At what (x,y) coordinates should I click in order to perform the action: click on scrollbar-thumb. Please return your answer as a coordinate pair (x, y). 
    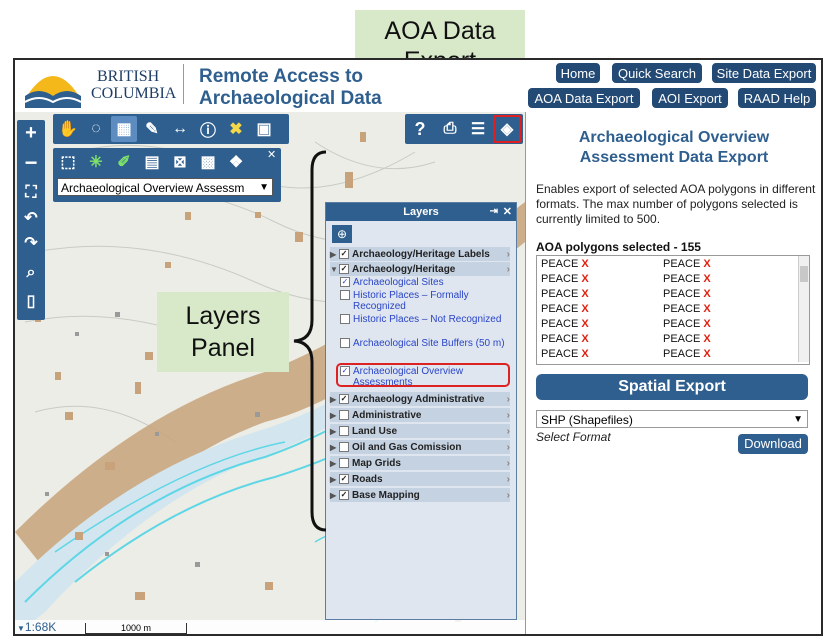
    Looking at the image, I should click on (804, 274).